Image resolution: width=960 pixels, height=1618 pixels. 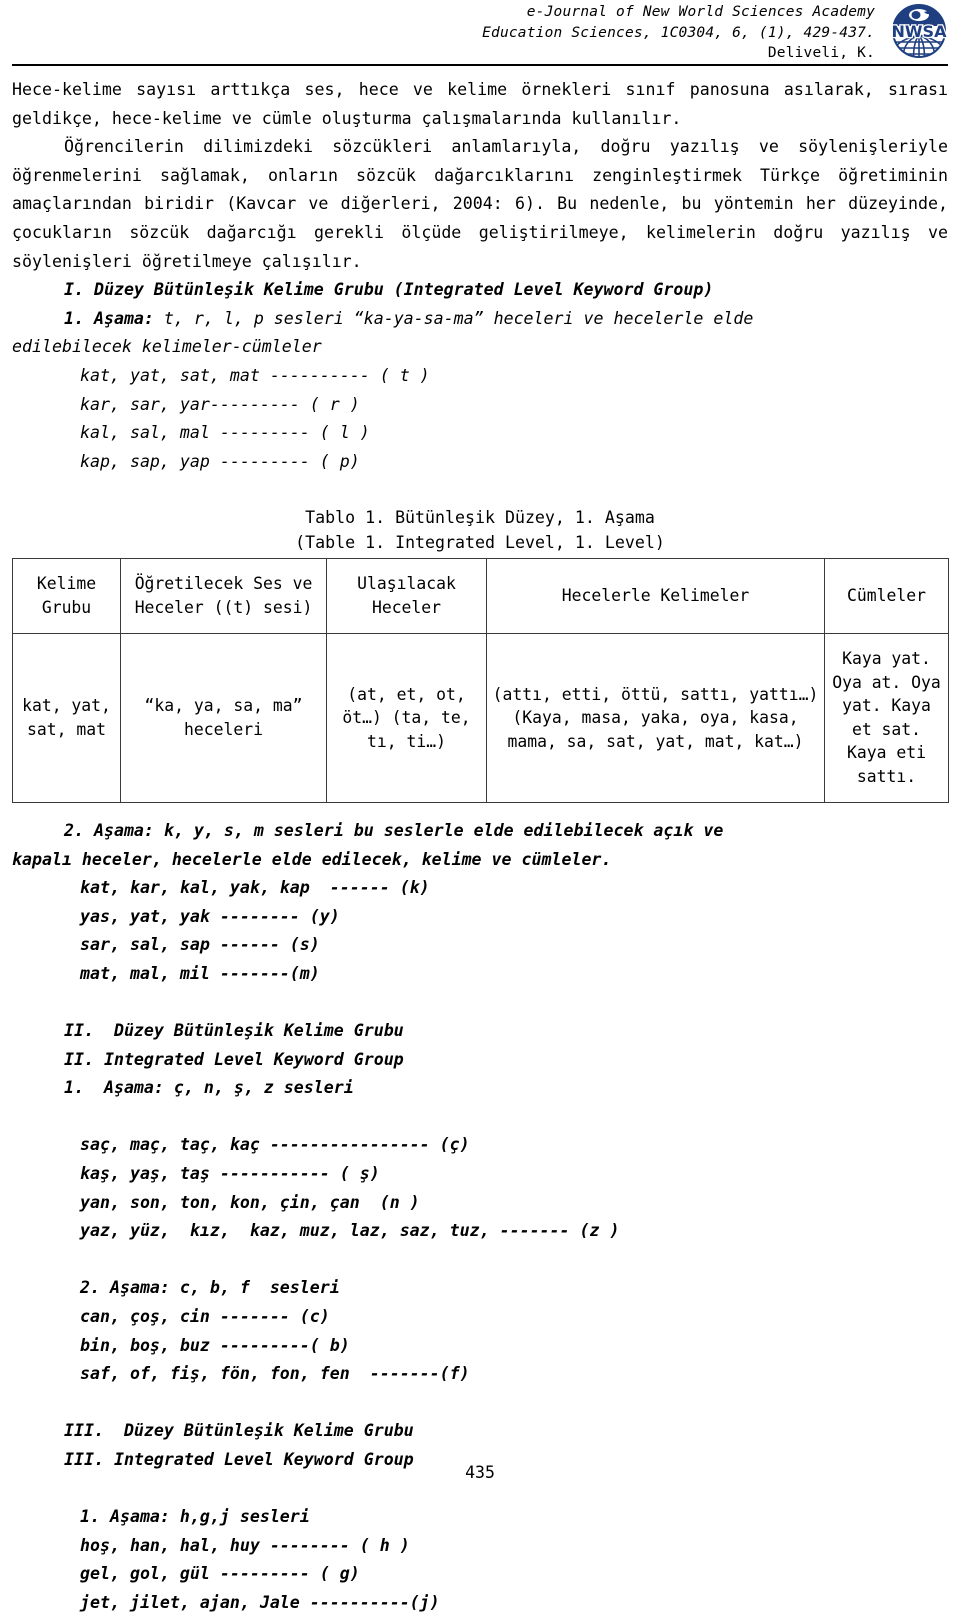 What do you see at coordinates (275, 1145) in the screenshot?
I see `list-item: saç, maç, taç, kaç ---------------- (ç)` at bounding box center [275, 1145].